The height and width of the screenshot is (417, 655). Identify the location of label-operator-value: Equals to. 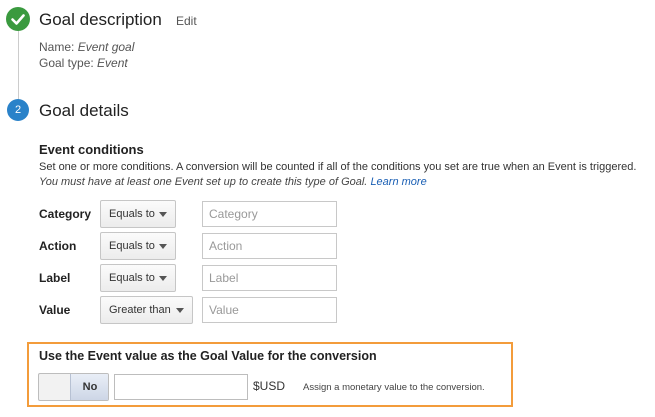
(132, 278).